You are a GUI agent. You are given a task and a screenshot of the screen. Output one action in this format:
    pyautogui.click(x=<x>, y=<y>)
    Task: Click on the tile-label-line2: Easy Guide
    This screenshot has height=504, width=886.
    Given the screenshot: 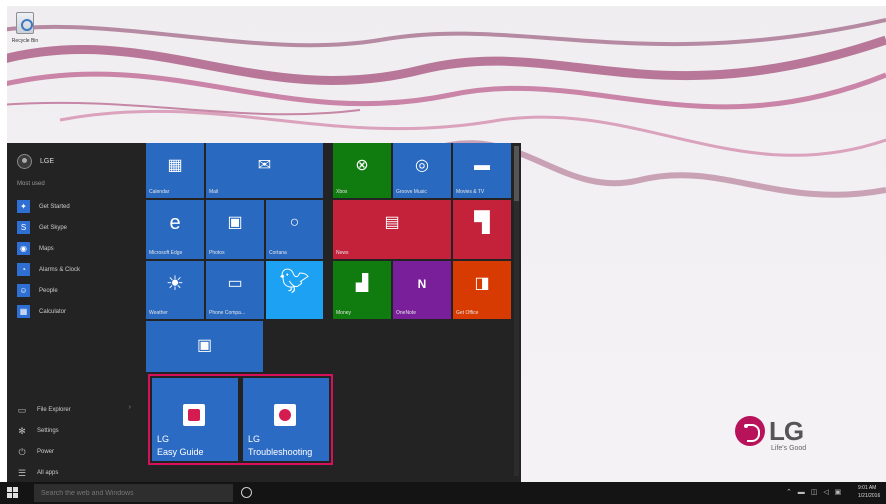 What is the action you would take?
    pyautogui.click(x=180, y=452)
    